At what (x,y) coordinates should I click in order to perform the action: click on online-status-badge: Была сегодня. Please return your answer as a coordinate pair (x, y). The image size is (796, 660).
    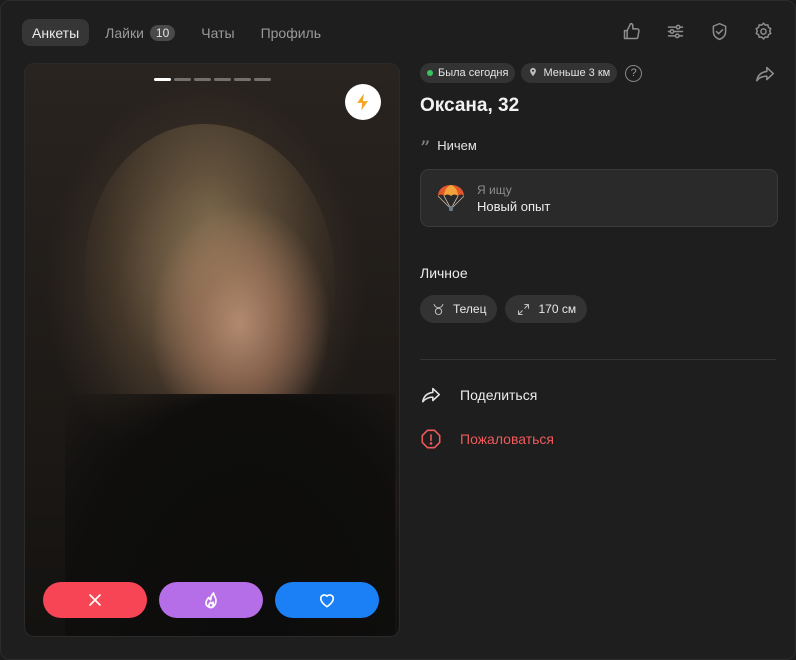
    Looking at the image, I should click on (468, 73).